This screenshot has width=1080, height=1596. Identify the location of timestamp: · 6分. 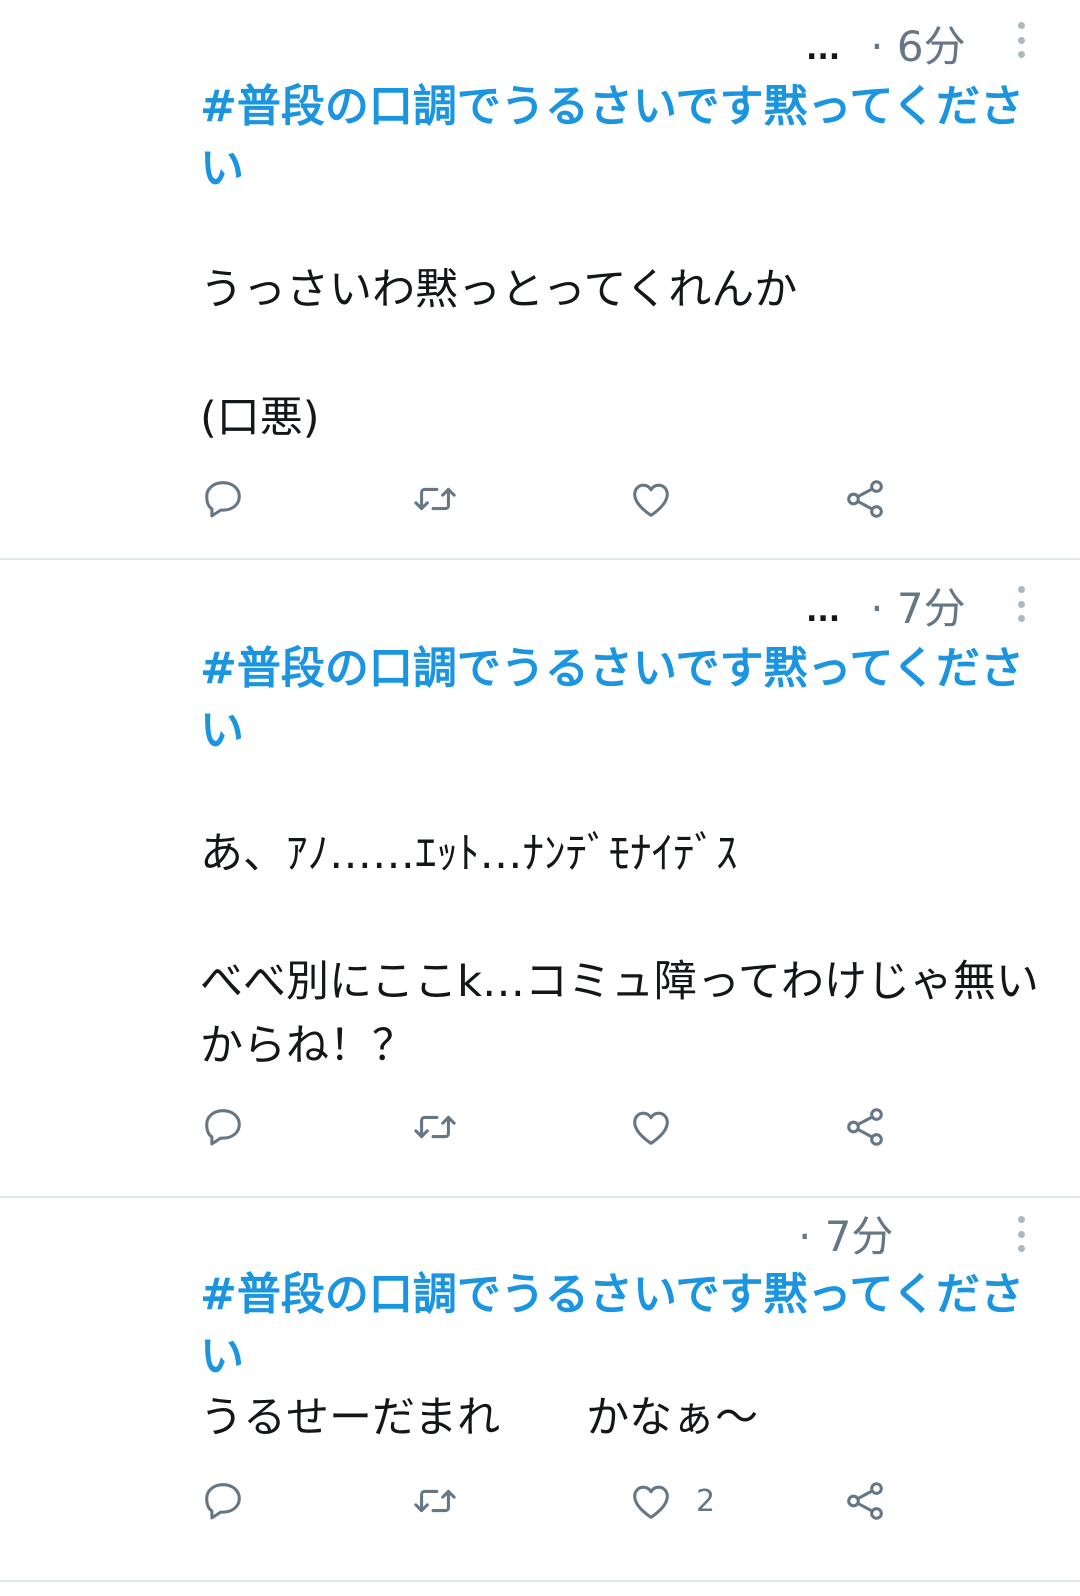
(917, 43).